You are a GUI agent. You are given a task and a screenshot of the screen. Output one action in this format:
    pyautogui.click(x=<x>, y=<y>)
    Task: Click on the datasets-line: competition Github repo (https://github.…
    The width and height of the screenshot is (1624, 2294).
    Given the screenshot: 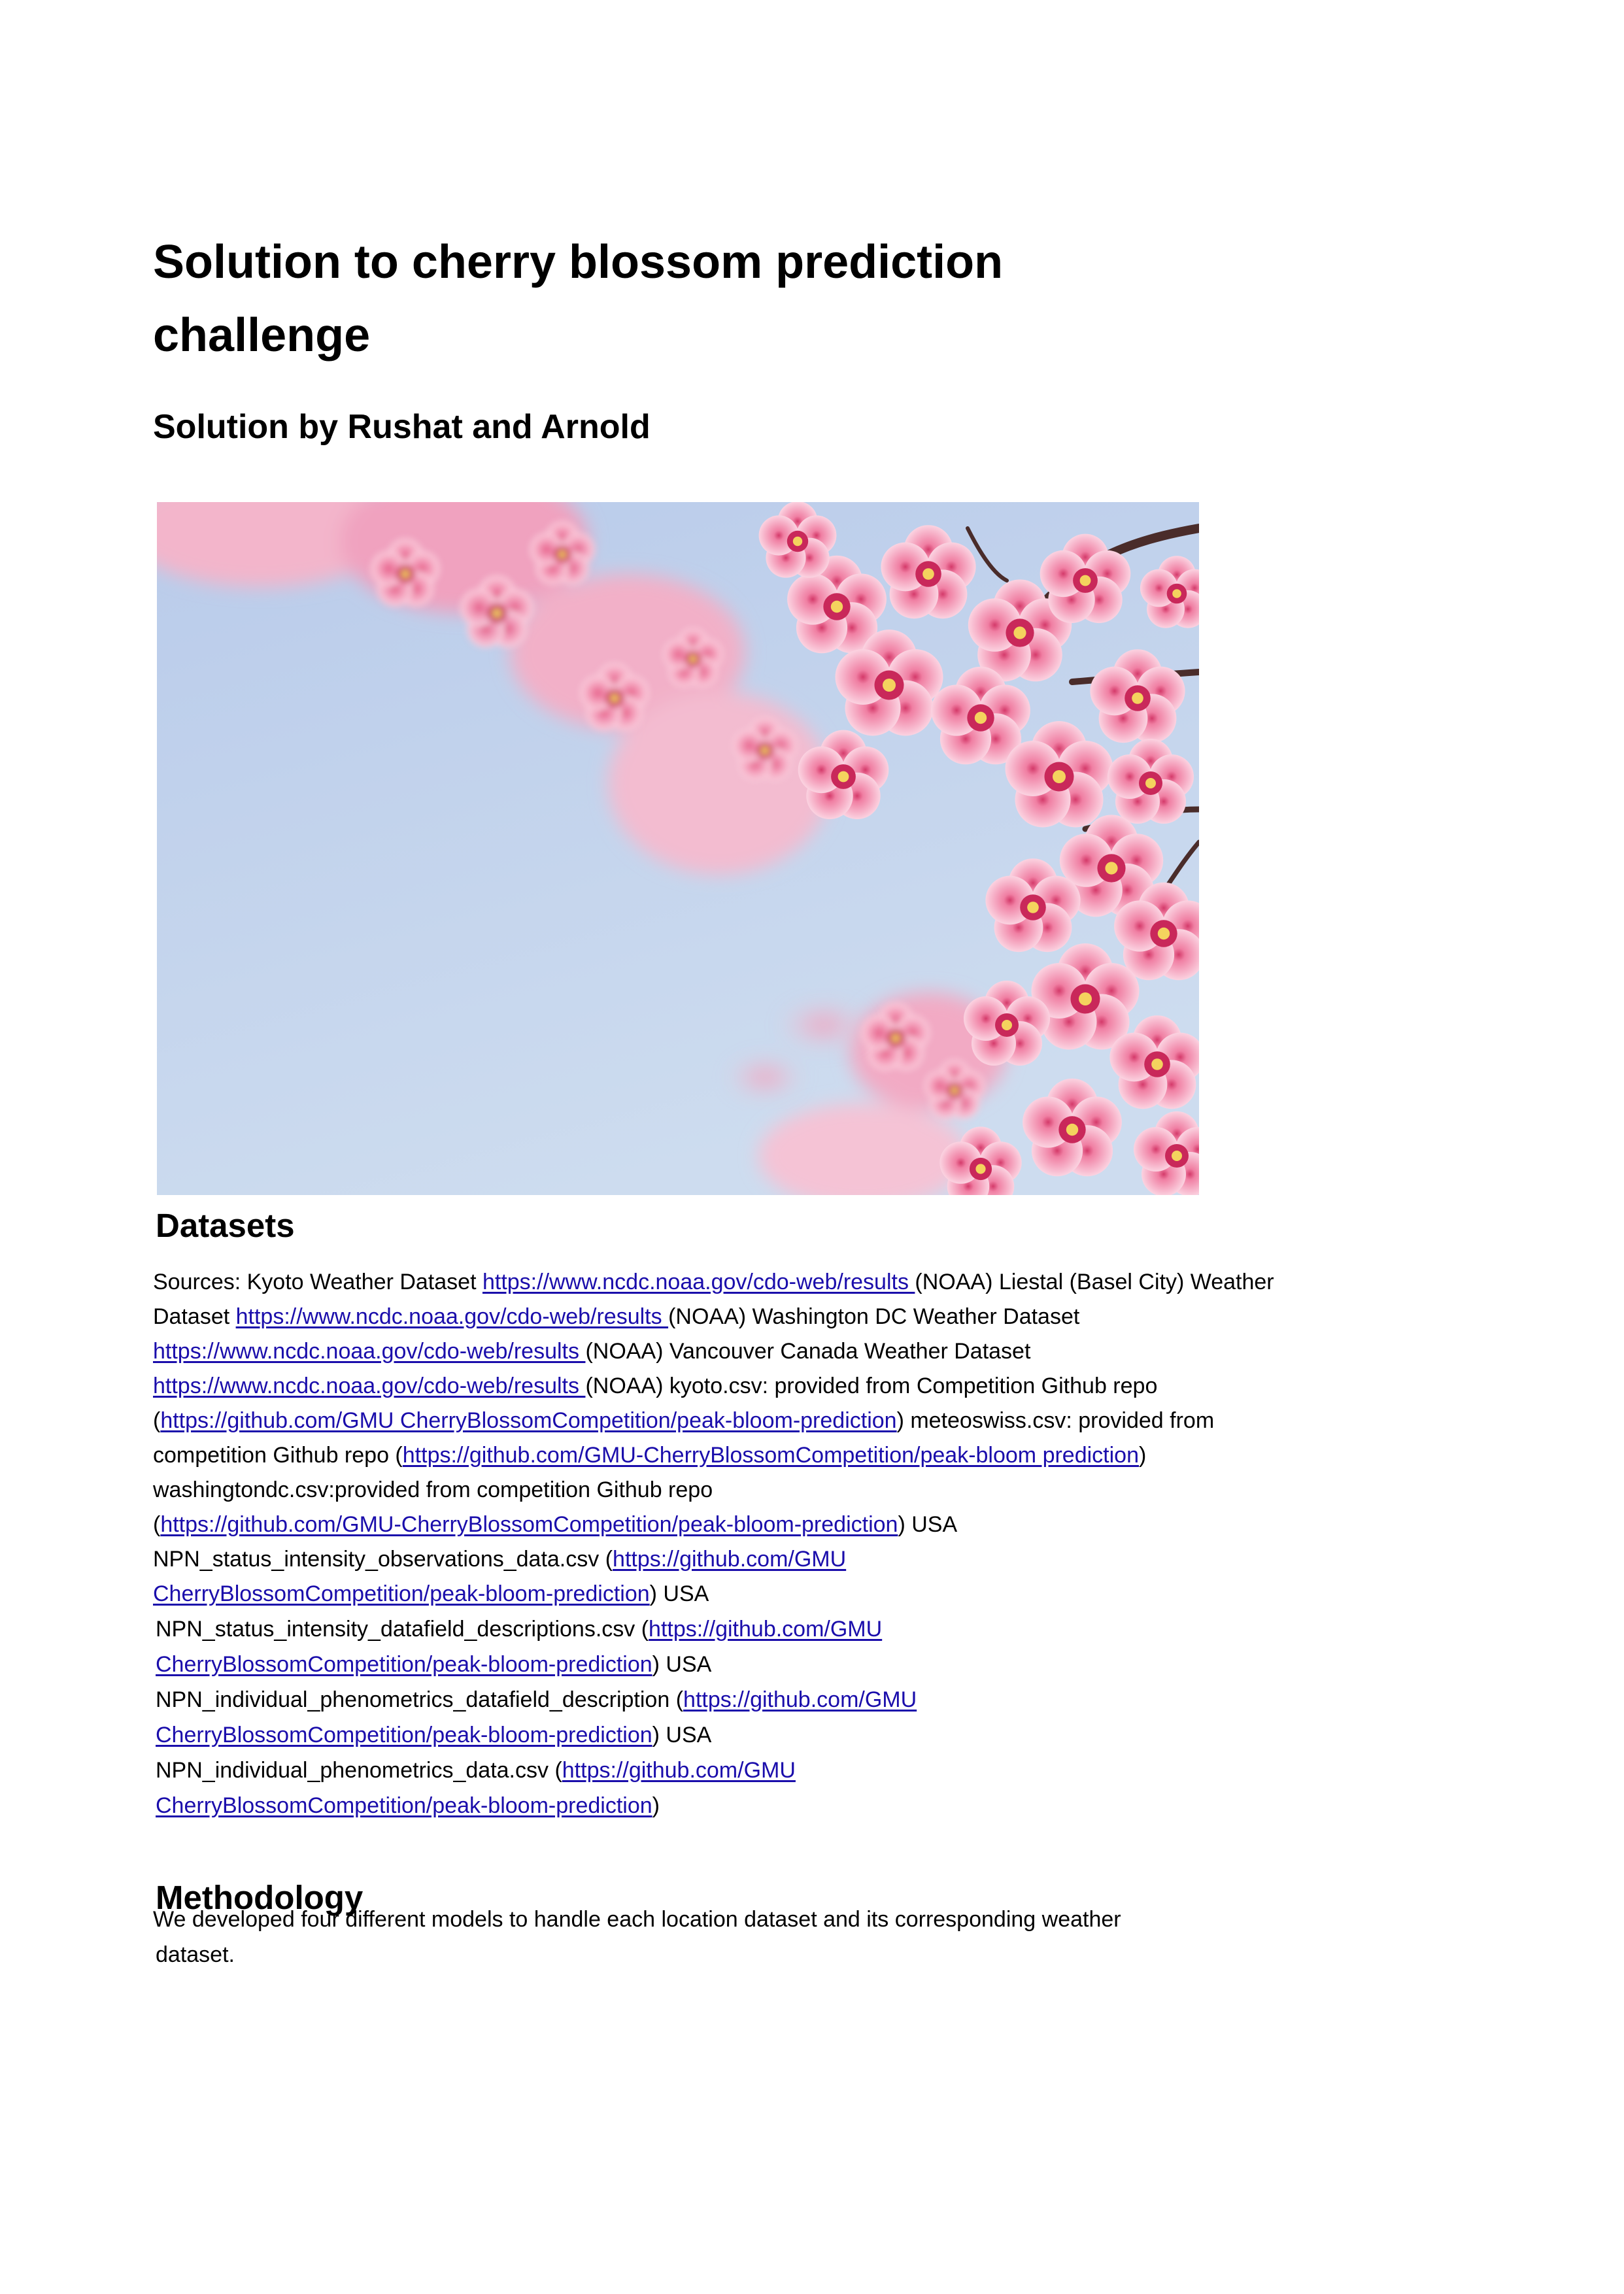 What is the action you would take?
    pyautogui.click(x=649, y=1455)
    